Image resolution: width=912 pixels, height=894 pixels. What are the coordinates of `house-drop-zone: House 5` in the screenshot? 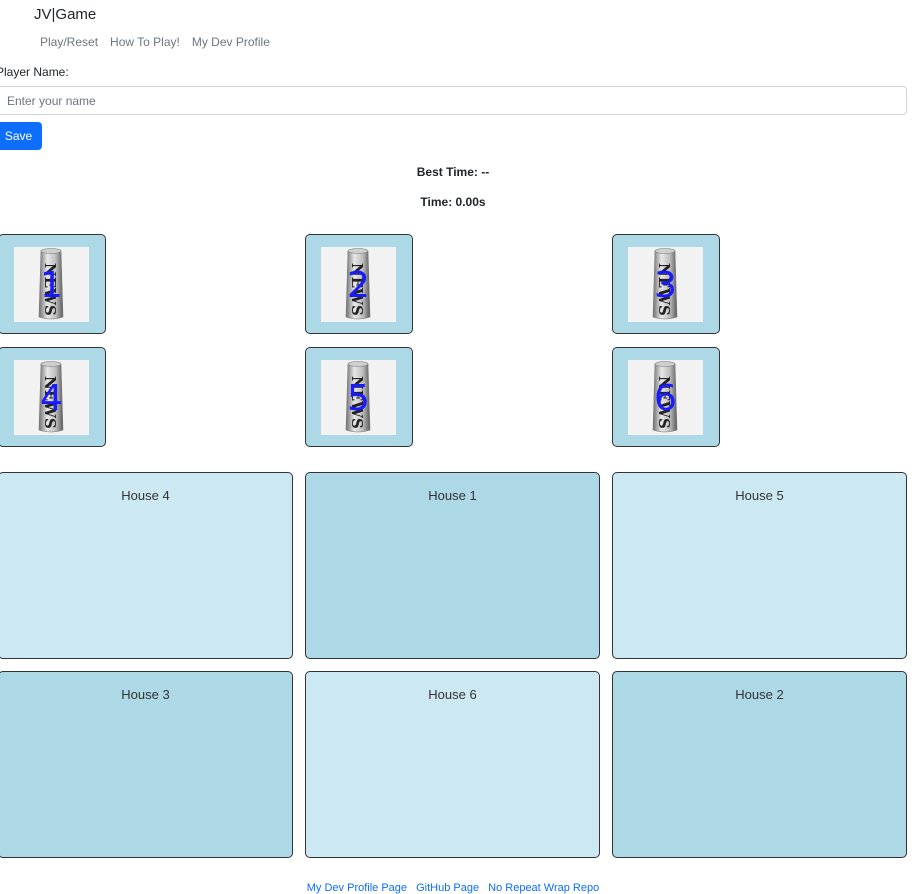 It's located at (759, 565).